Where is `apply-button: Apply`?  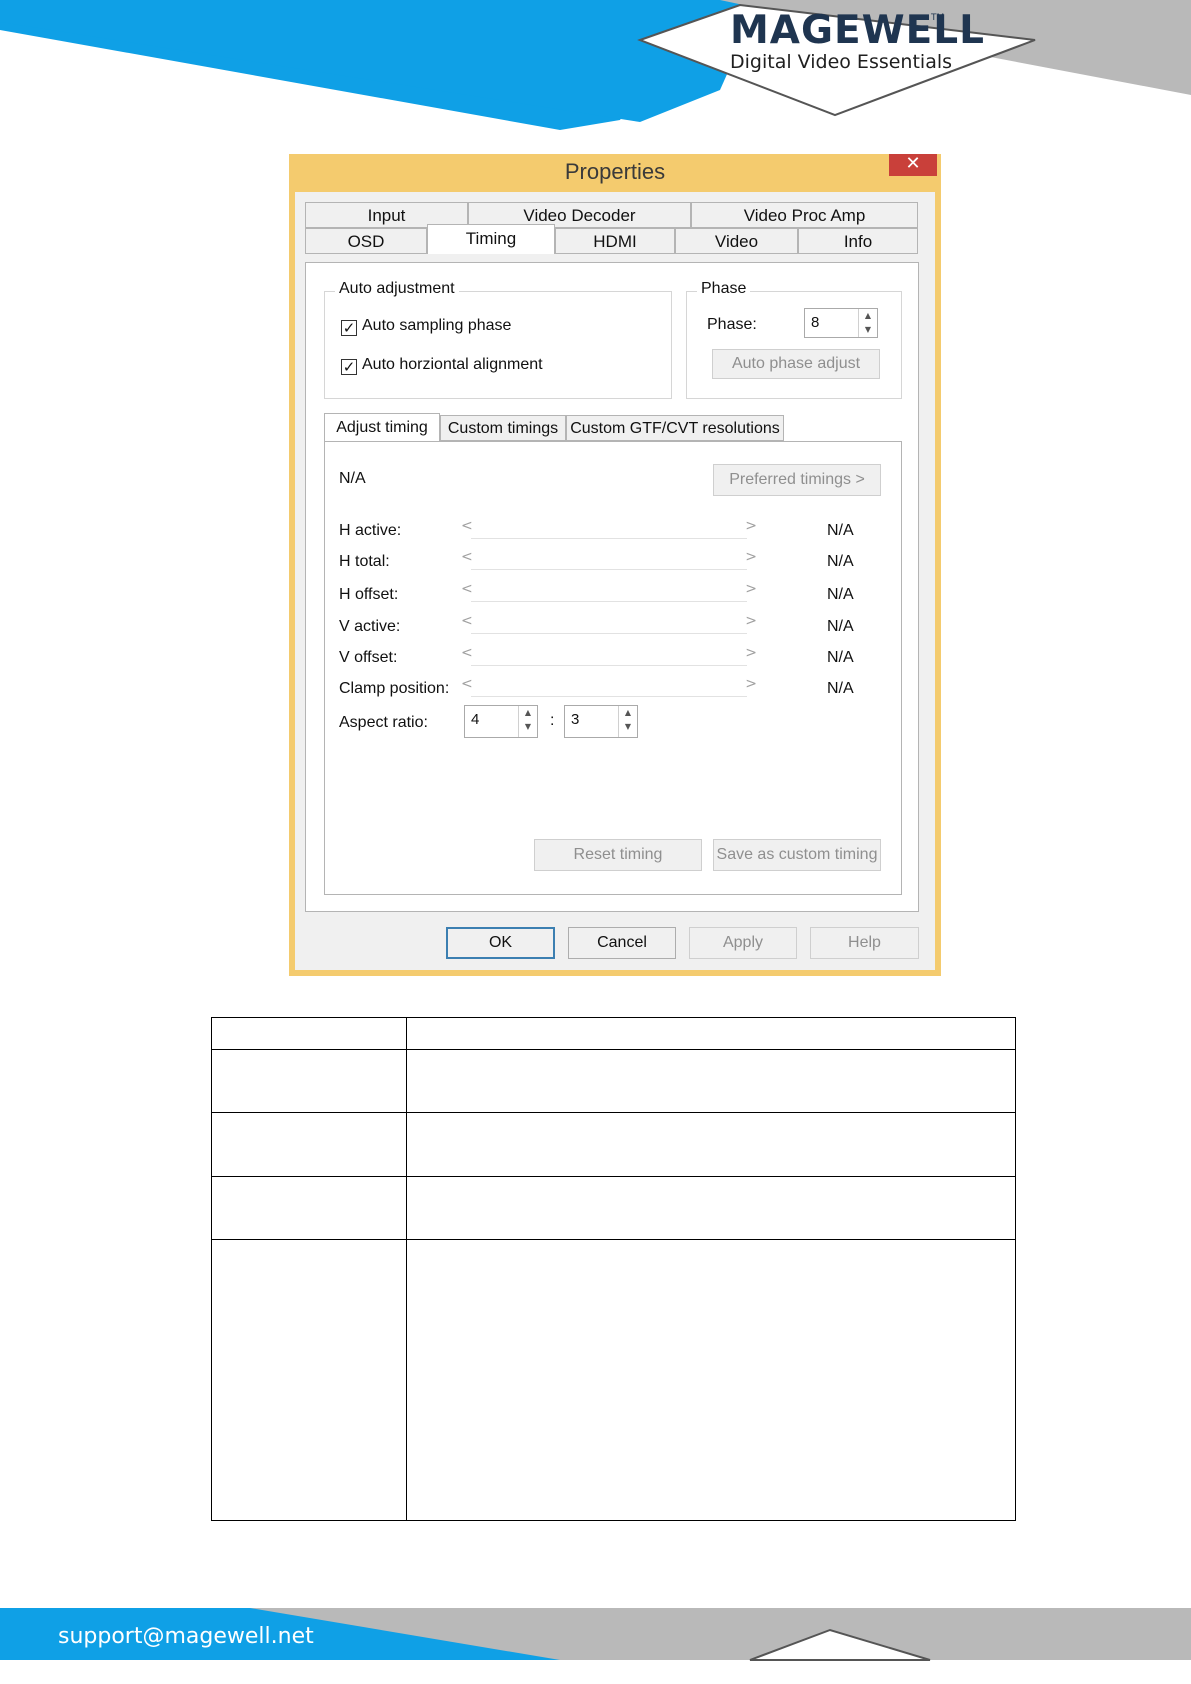
apply-button: Apply is located at coordinates (743, 943).